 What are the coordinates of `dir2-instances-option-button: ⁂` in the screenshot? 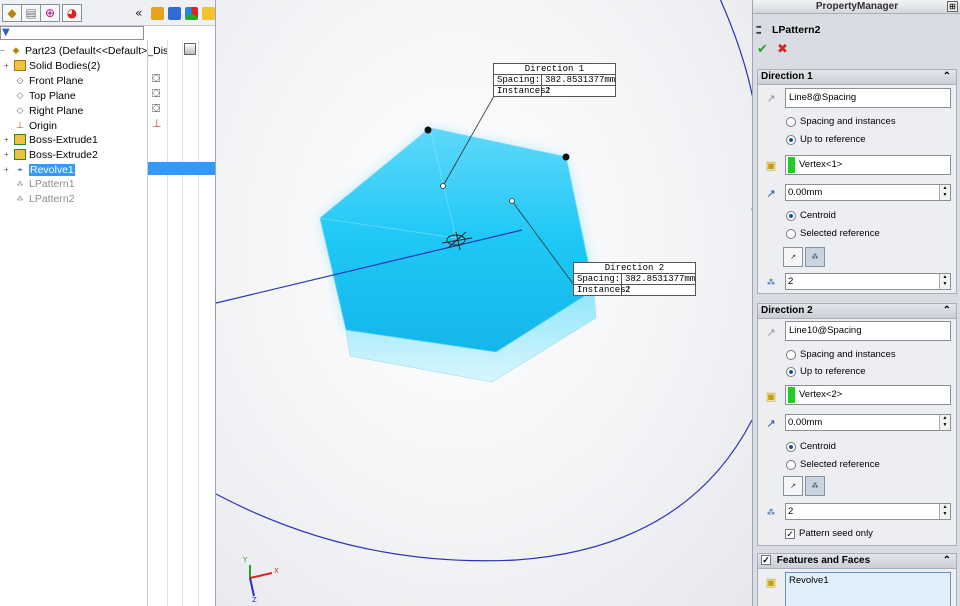 It's located at (815, 486).